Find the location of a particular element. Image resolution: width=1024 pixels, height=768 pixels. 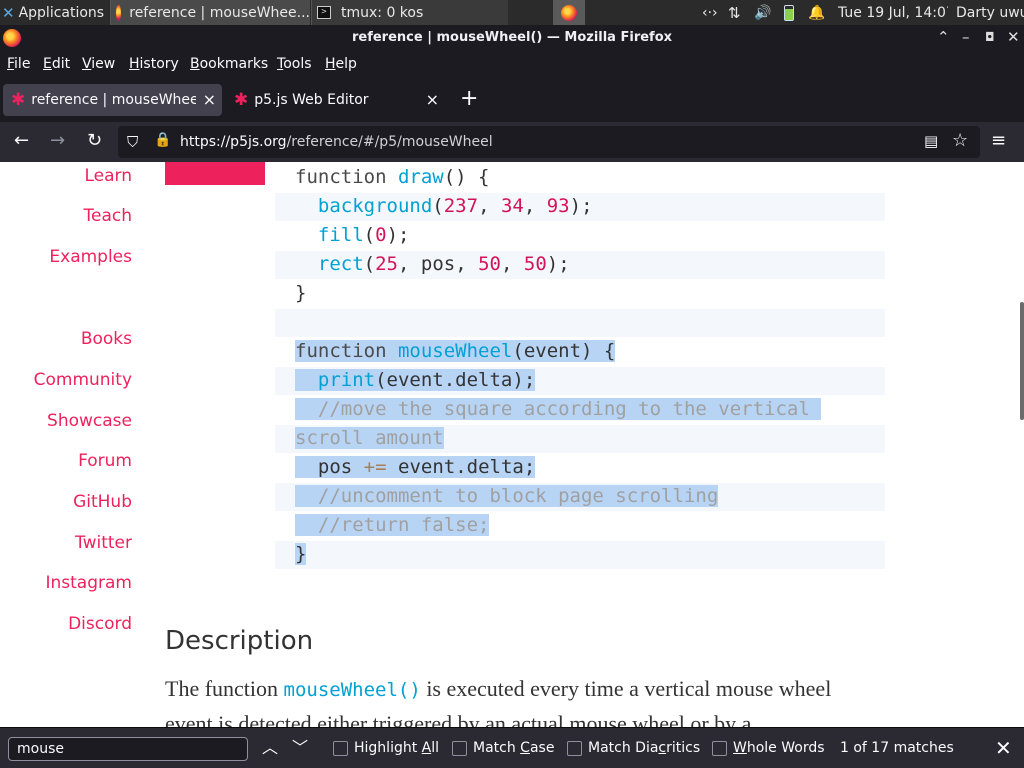

highlight-all-label: Highlight All is located at coordinates (396, 748).